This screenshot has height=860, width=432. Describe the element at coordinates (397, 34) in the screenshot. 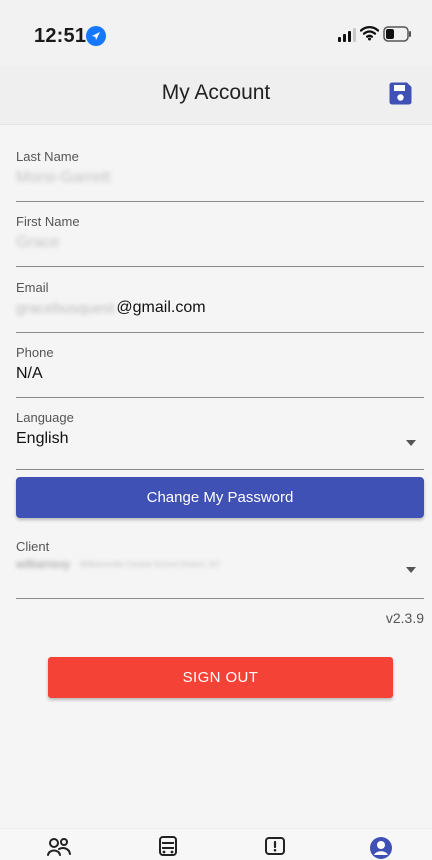

I see `battery-icon` at that location.